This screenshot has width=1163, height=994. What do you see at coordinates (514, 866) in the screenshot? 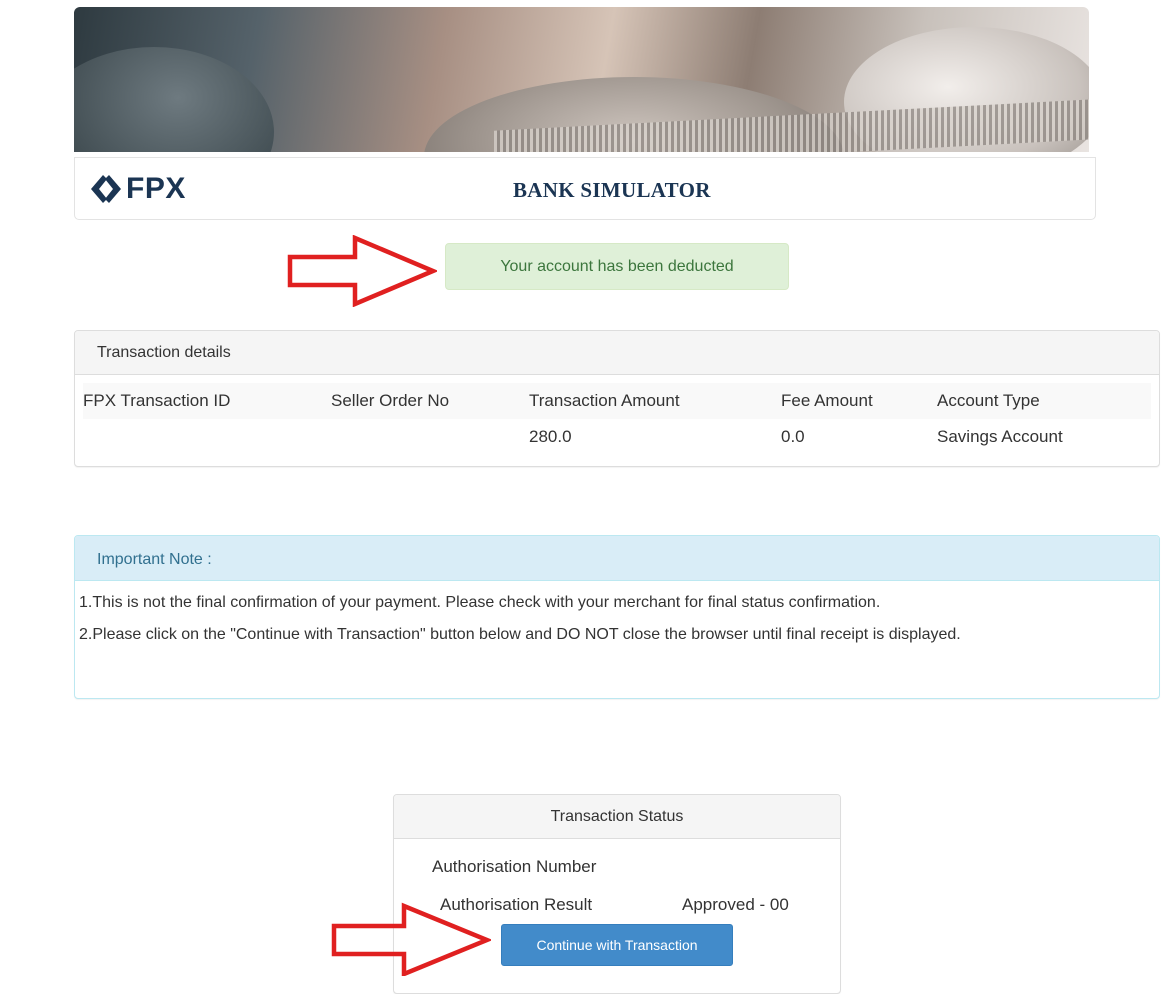
I see `authorisation-number-label: Authorisation Number` at bounding box center [514, 866].